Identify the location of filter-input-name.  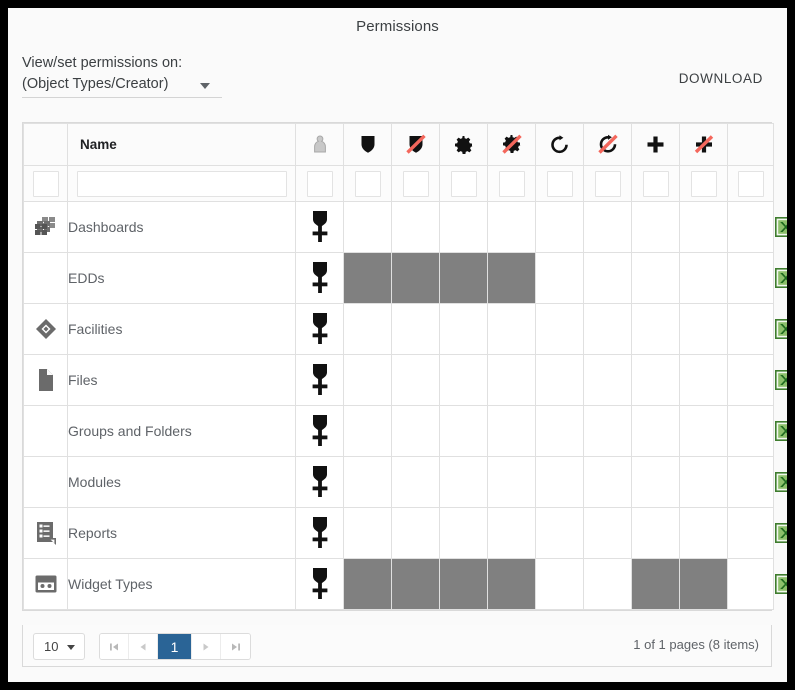
(181, 183).